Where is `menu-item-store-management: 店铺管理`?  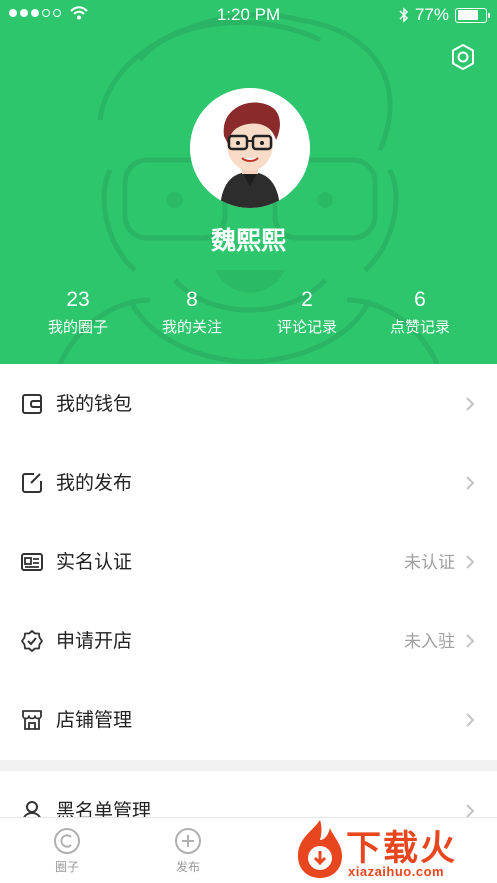 menu-item-store-management: 店铺管理 is located at coordinates (248, 719).